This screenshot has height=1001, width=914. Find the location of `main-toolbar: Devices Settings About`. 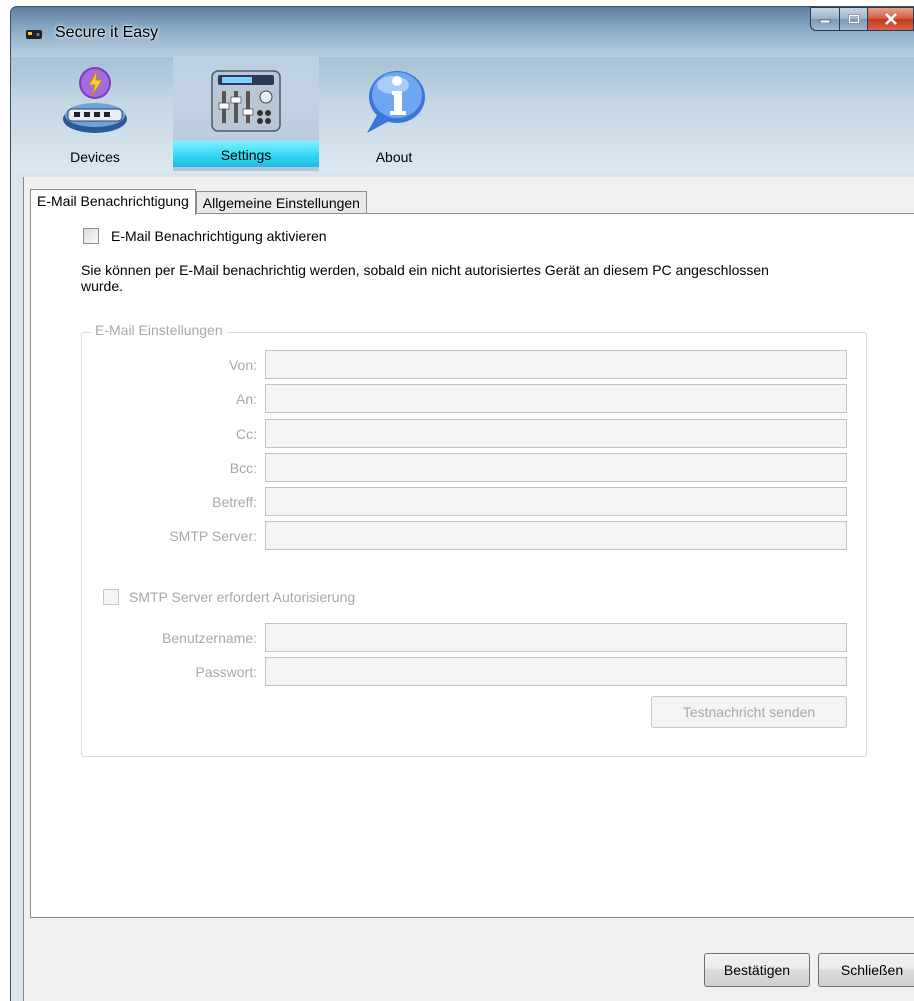

main-toolbar: Devices Settings About is located at coordinates (462, 114).